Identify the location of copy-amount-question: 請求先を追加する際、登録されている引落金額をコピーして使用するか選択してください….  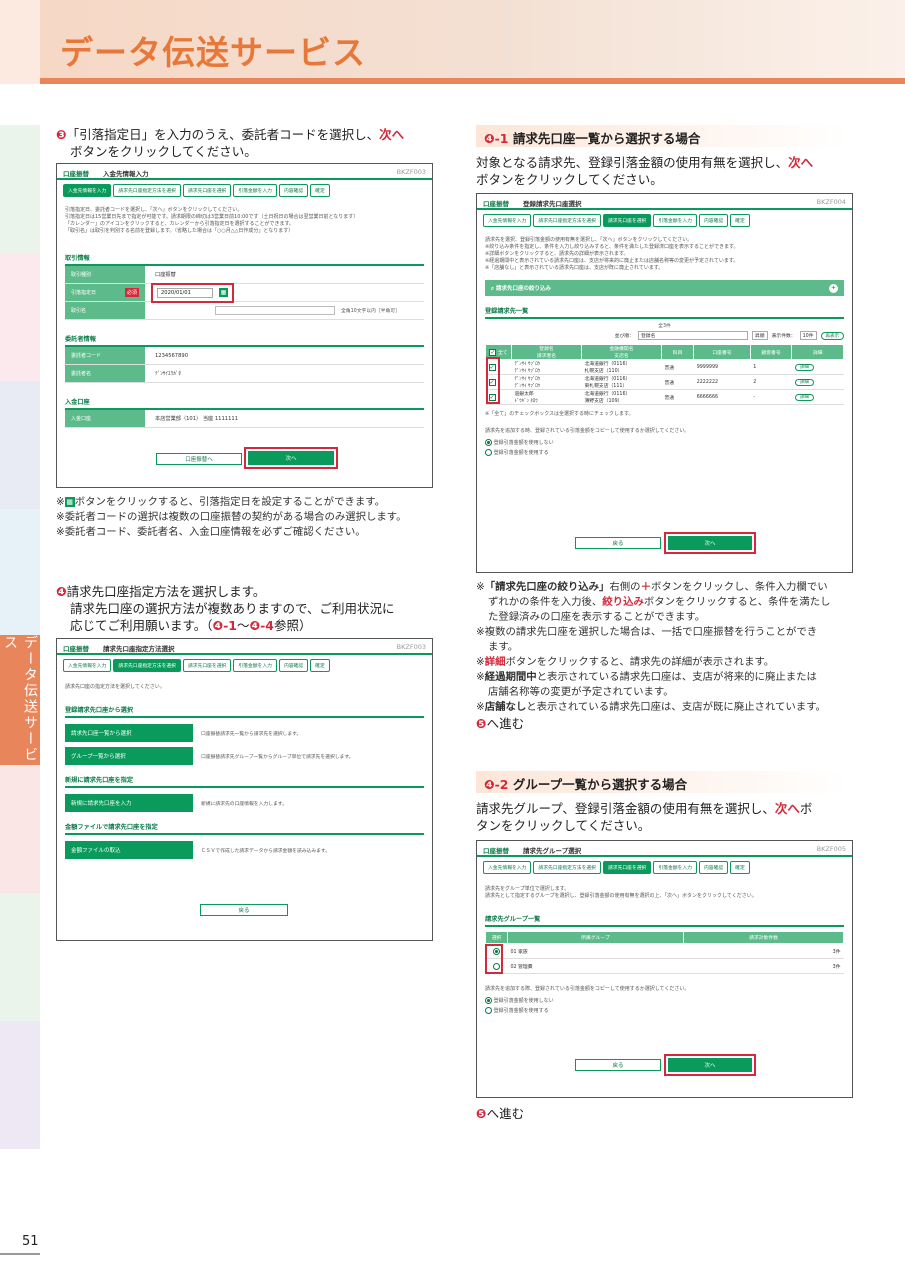
(587, 989).